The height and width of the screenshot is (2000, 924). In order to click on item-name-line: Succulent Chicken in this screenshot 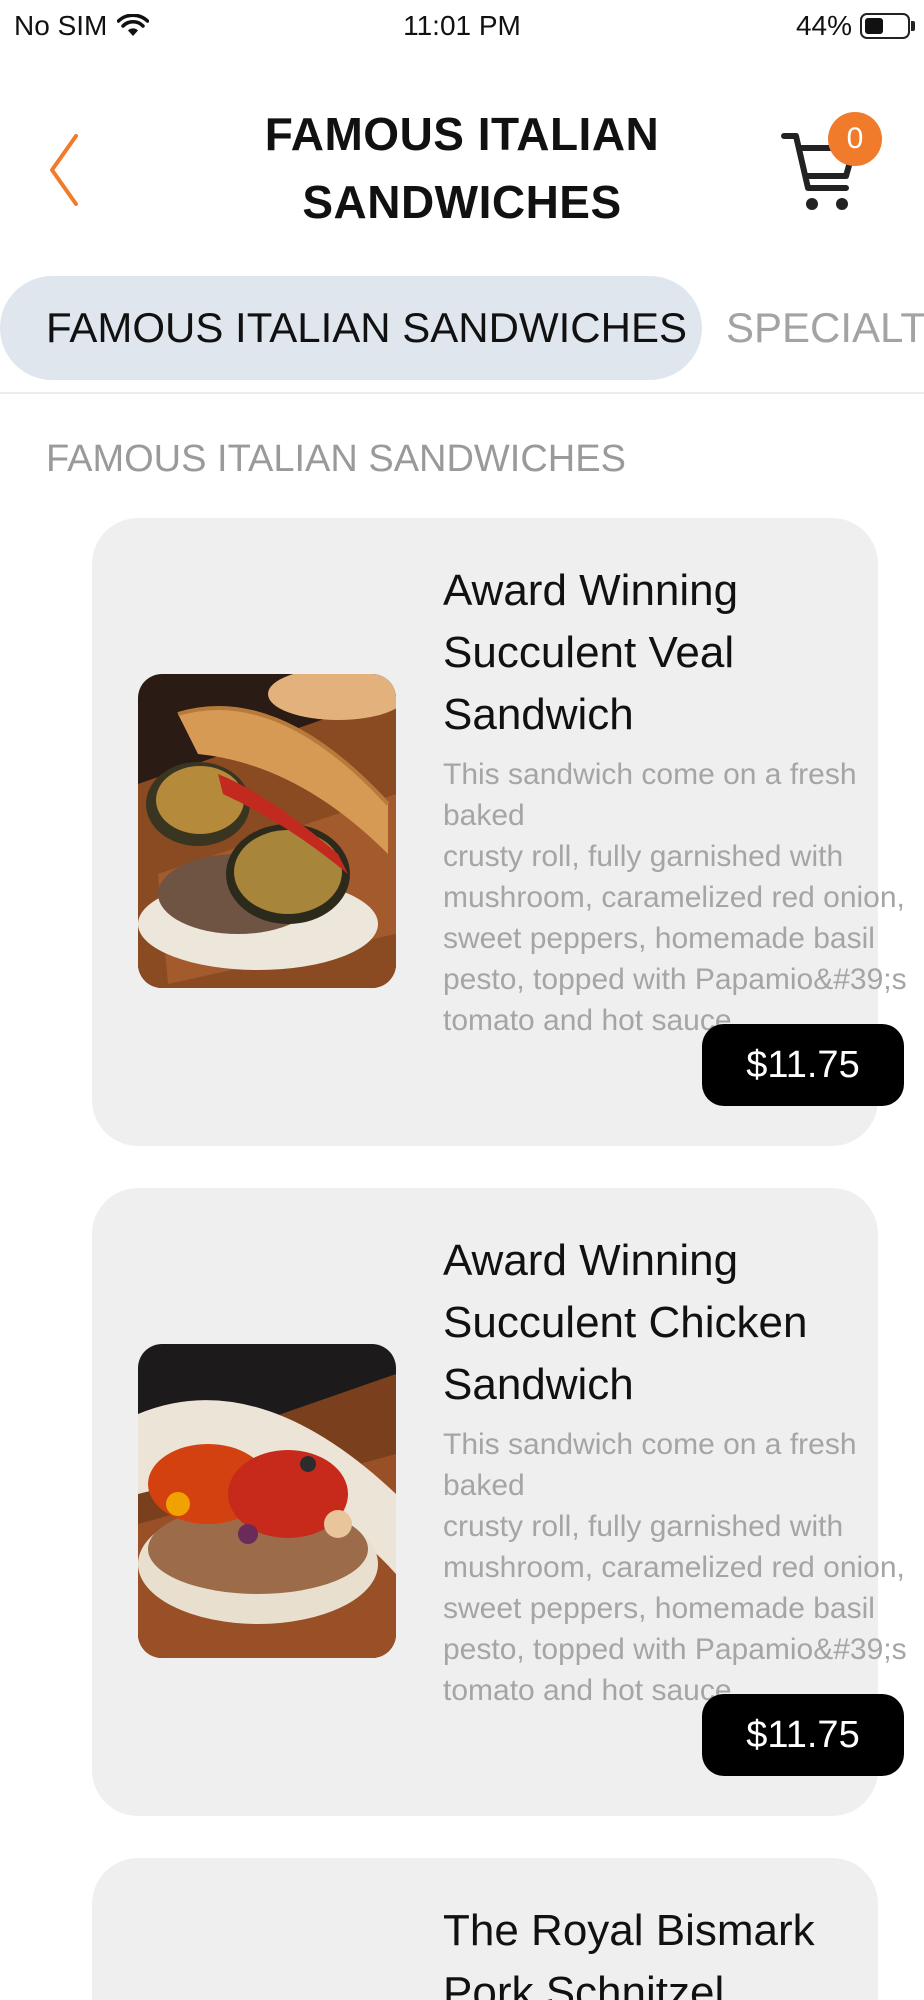, I will do `click(625, 1322)`.